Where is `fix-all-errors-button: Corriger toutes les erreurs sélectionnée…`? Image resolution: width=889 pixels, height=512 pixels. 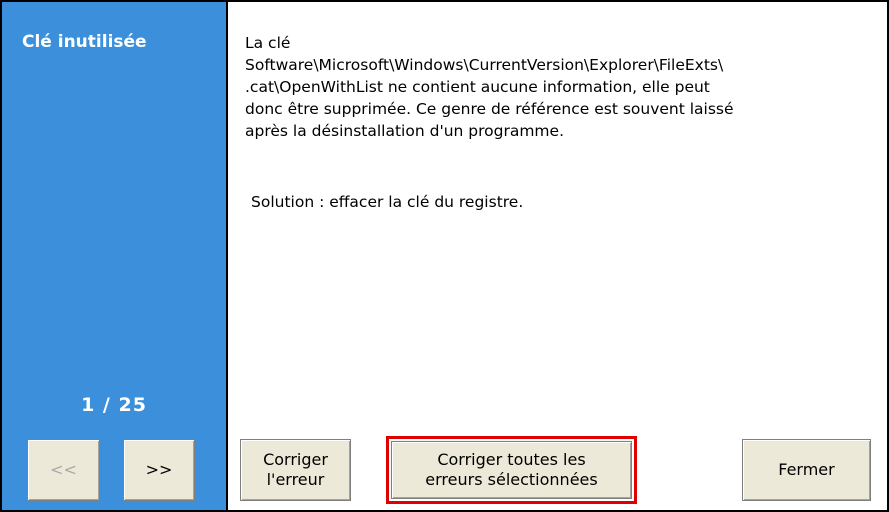
fix-all-errors-button: Corriger toutes les erreurs sélectionnée… is located at coordinates (511, 470).